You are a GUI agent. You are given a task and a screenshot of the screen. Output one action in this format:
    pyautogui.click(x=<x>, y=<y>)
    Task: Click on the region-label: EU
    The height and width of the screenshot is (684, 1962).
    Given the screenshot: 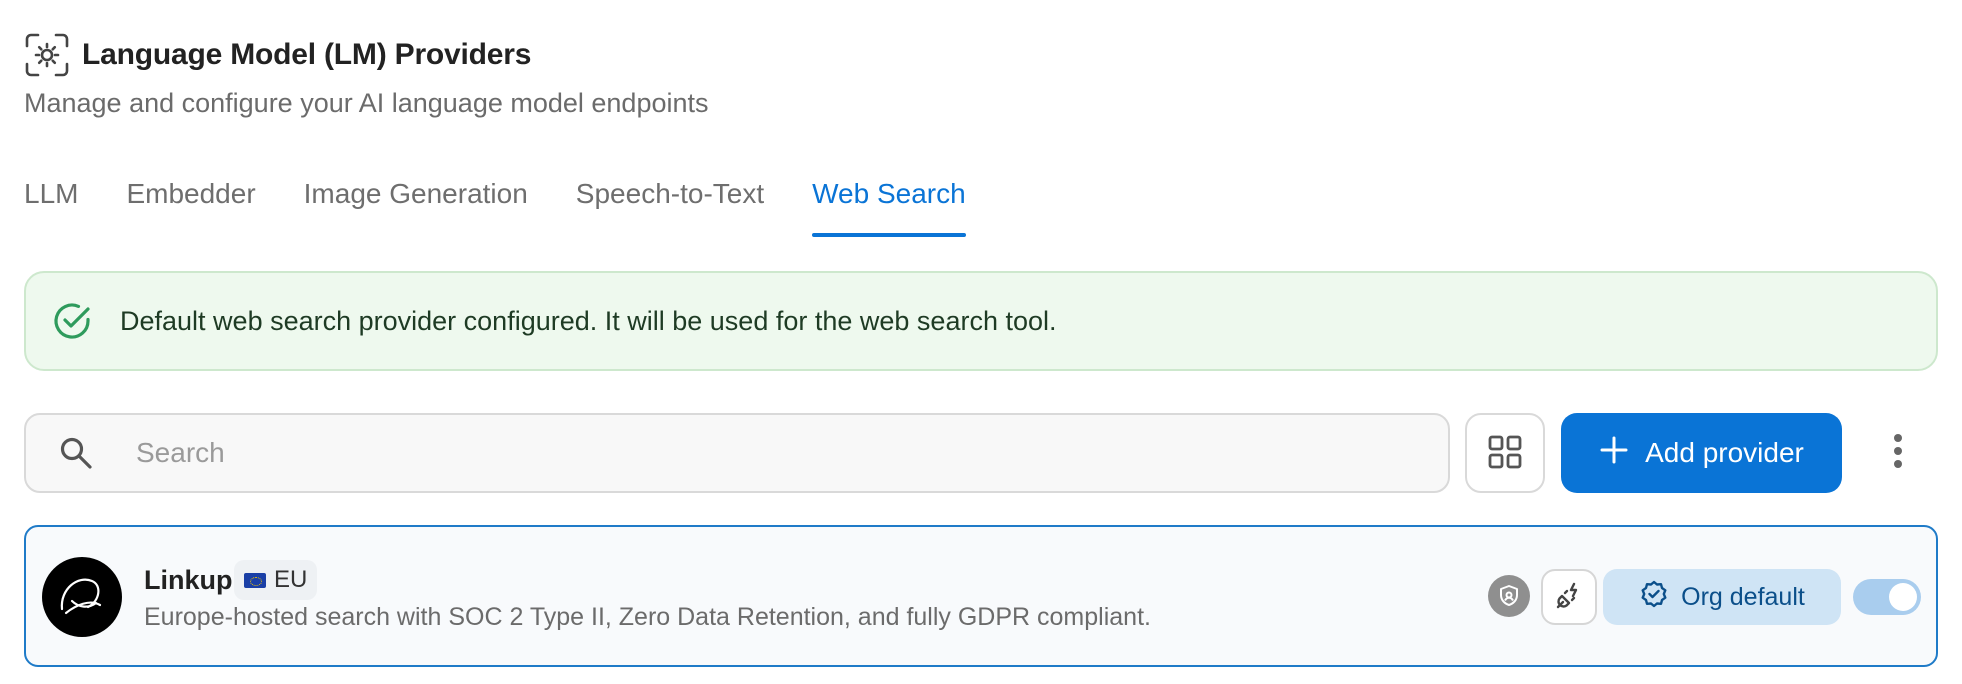 What is the action you would take?
    pyautogui.click(x=291, y=579)
    